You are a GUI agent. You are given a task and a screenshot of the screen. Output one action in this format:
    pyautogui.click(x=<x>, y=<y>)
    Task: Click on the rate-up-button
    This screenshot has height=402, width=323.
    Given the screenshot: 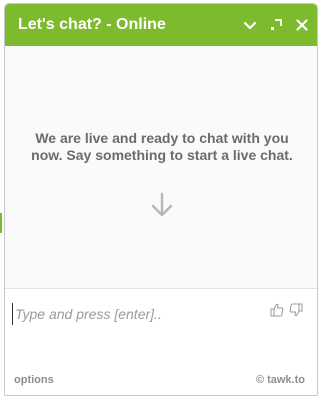 What is the action you would take?
    pyautogui.click(x=277, y=310)
    